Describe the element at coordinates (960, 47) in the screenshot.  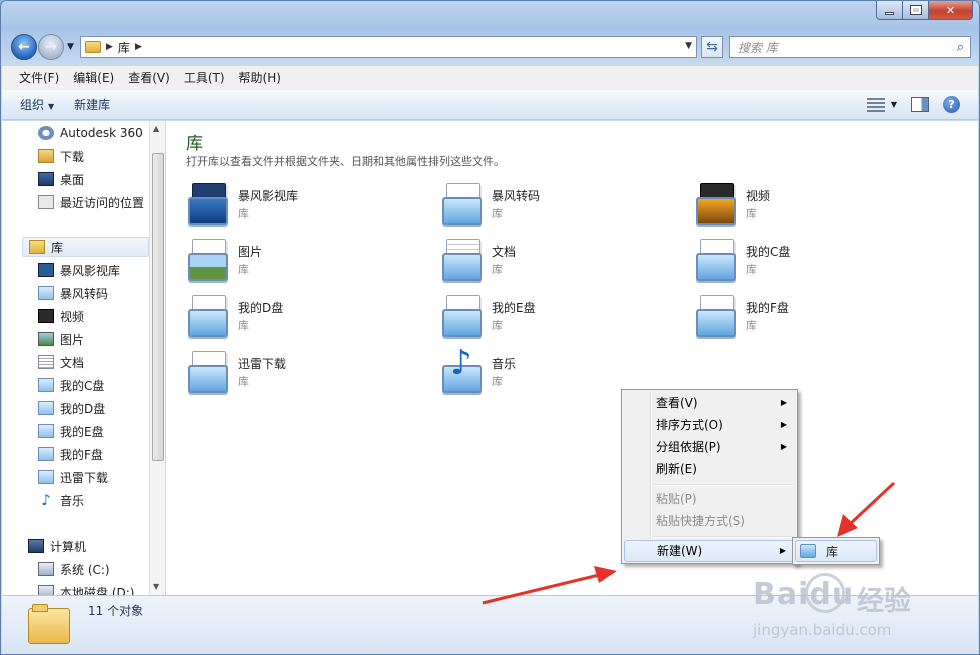
I see `search-icon: ⌕` at that location.